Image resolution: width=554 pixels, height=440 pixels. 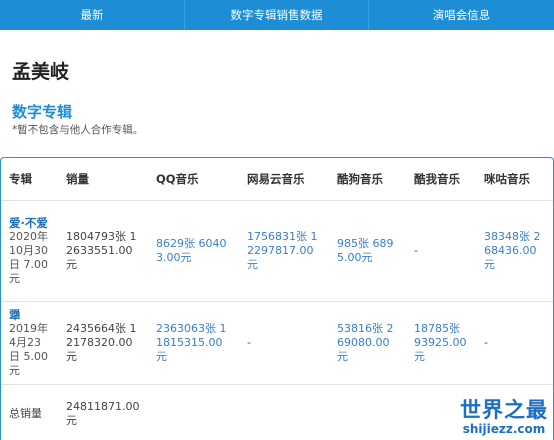 I want to click on total-value: 24811871.00元, so click(x=103, y=412).